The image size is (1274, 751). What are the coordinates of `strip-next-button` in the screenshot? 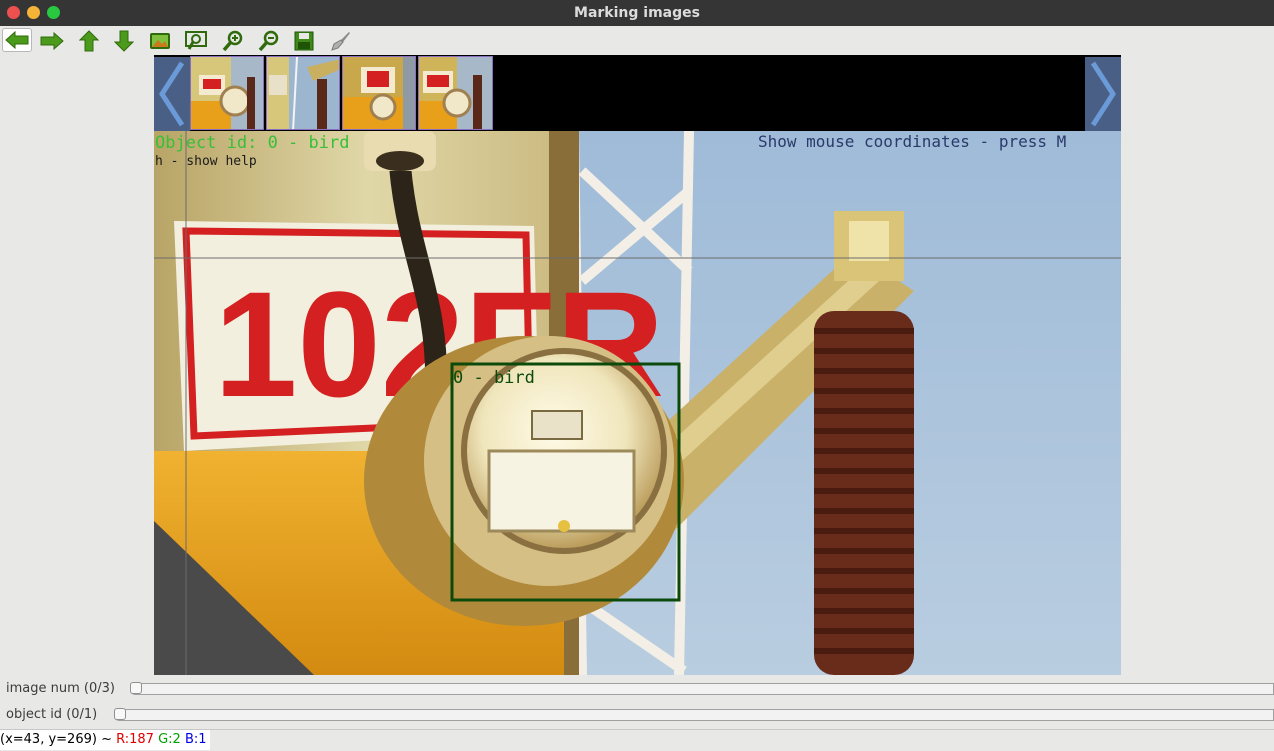 It's located at (1103, 94).